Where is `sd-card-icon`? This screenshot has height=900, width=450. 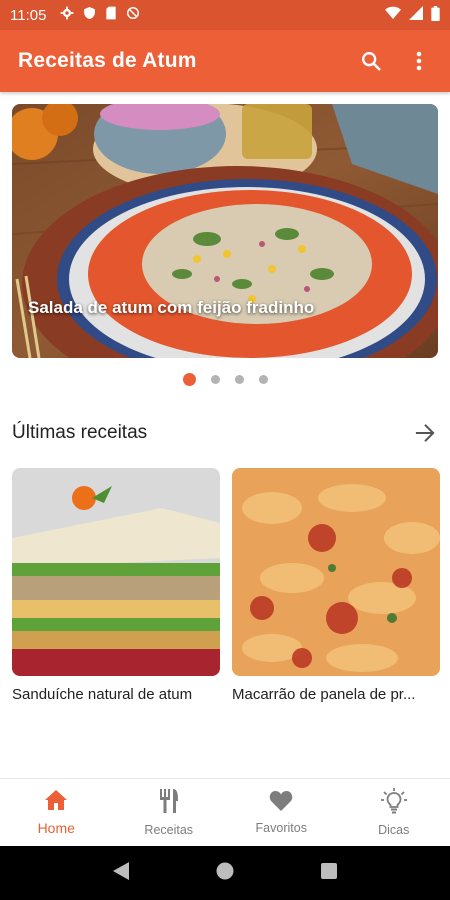 sd-card-icon is located at coordinates (111, 15).